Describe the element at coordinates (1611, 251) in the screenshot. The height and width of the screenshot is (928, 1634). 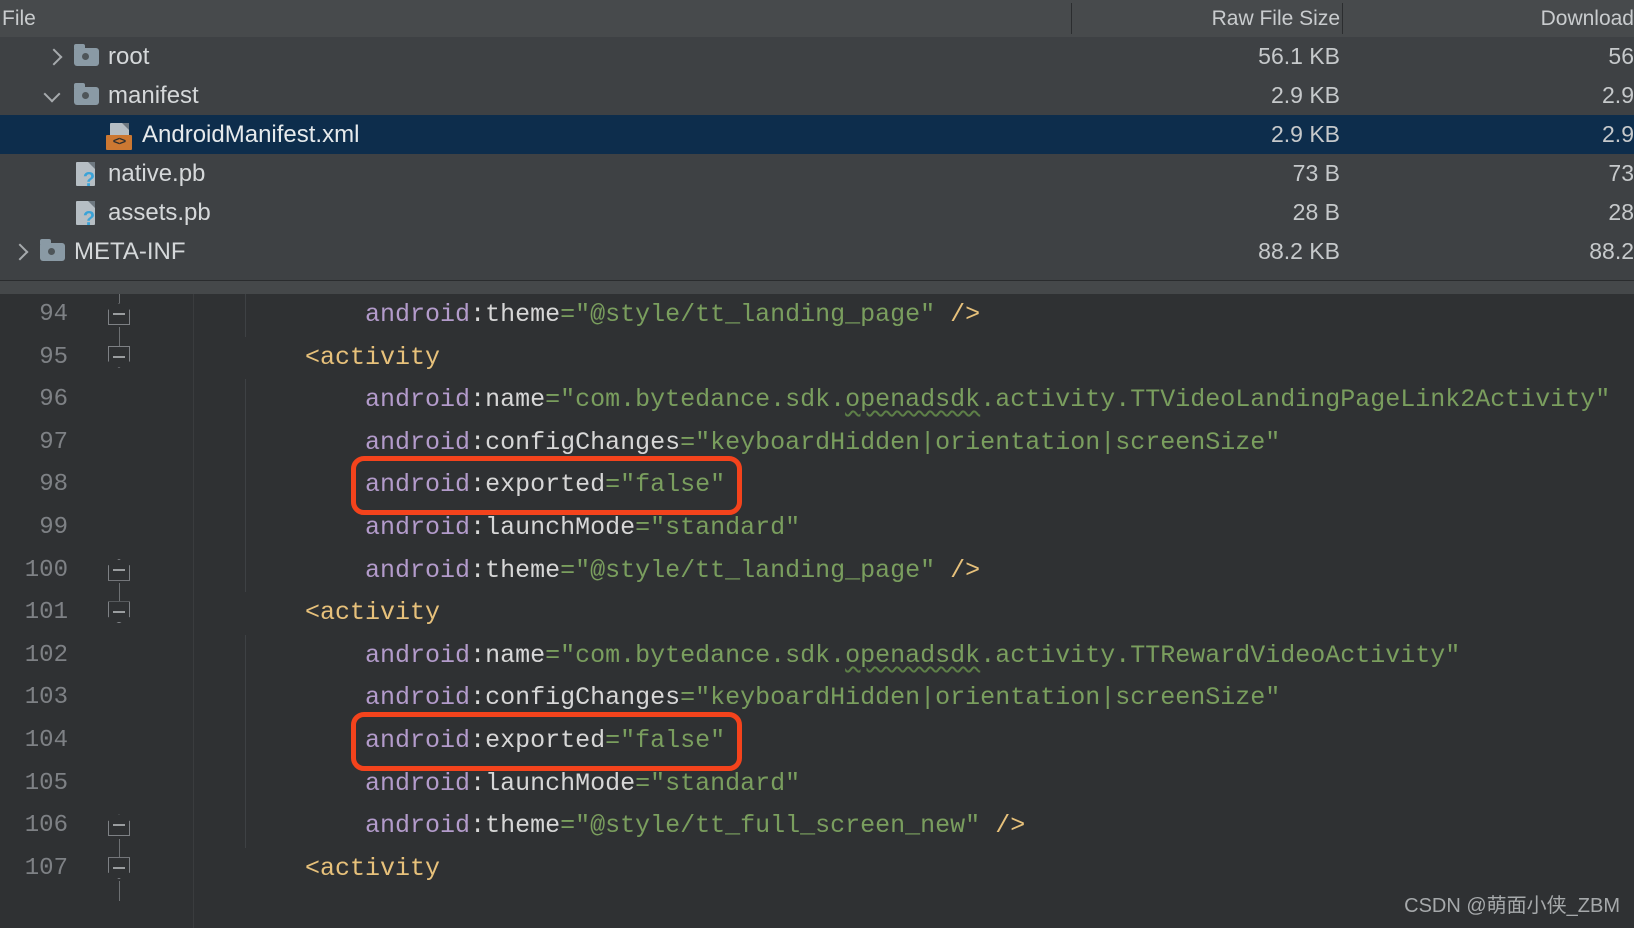
I see `tree-row-download-size: 88.2` at that location.